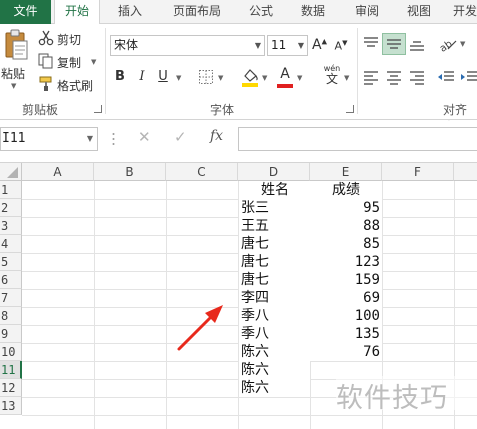 This screenshot has width=477, height=429. I want to click on cell-e4: 85, so click(346, 244).